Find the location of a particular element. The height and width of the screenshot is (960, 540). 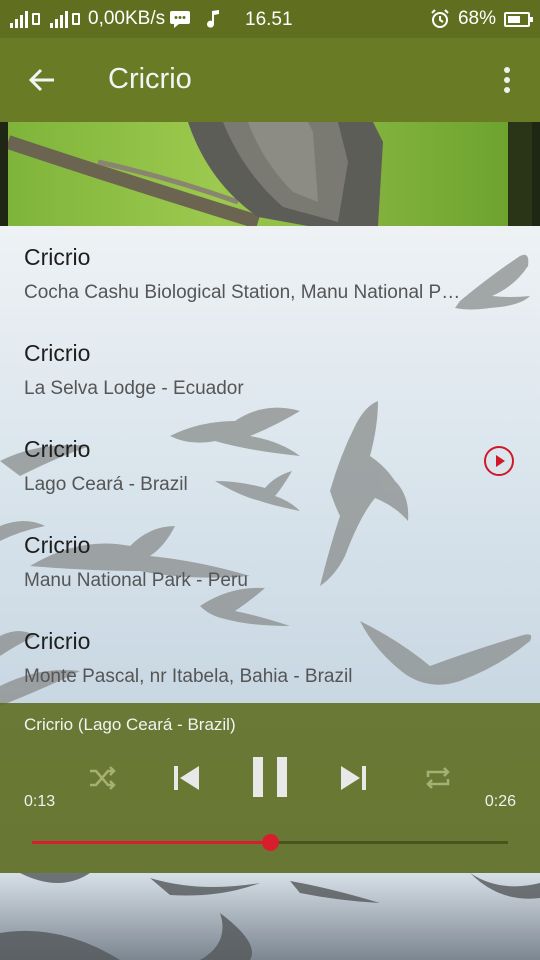

page-title: Cricrio is located at coordinates (150, 79).